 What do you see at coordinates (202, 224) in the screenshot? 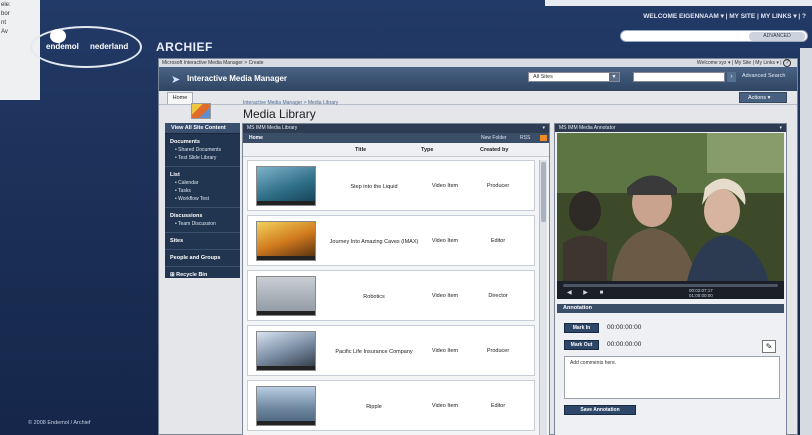
I see `nav-item: • Team Discussion` at bounding box center [202, 224].